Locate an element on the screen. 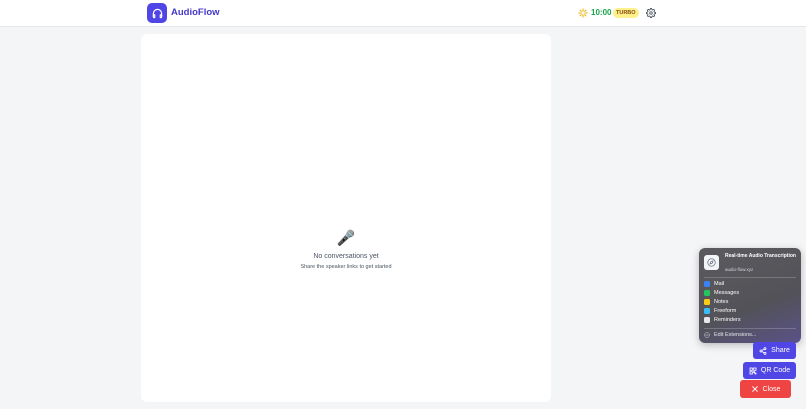 Image resolution: width=806 pixels, height=409 pixels. share-option-label: Reminders is located at coordinates (727, 320).